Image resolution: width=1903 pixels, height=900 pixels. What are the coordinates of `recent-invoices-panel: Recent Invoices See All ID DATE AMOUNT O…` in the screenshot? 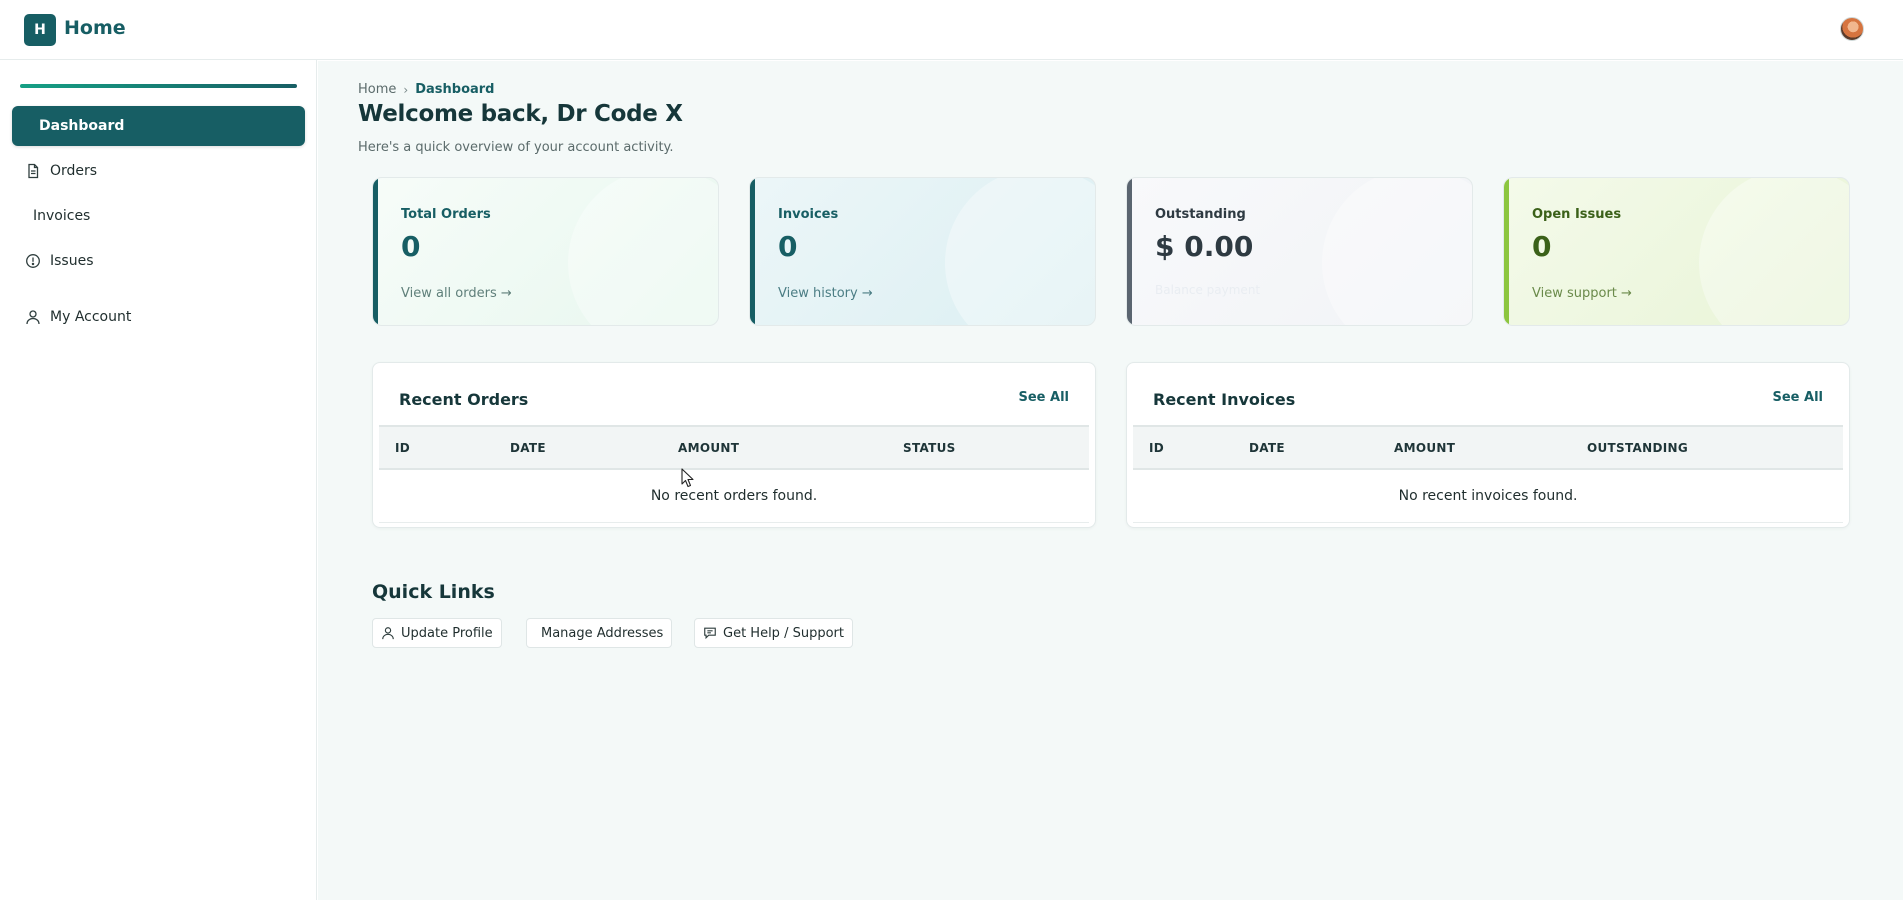 It's located at (1488, 445).